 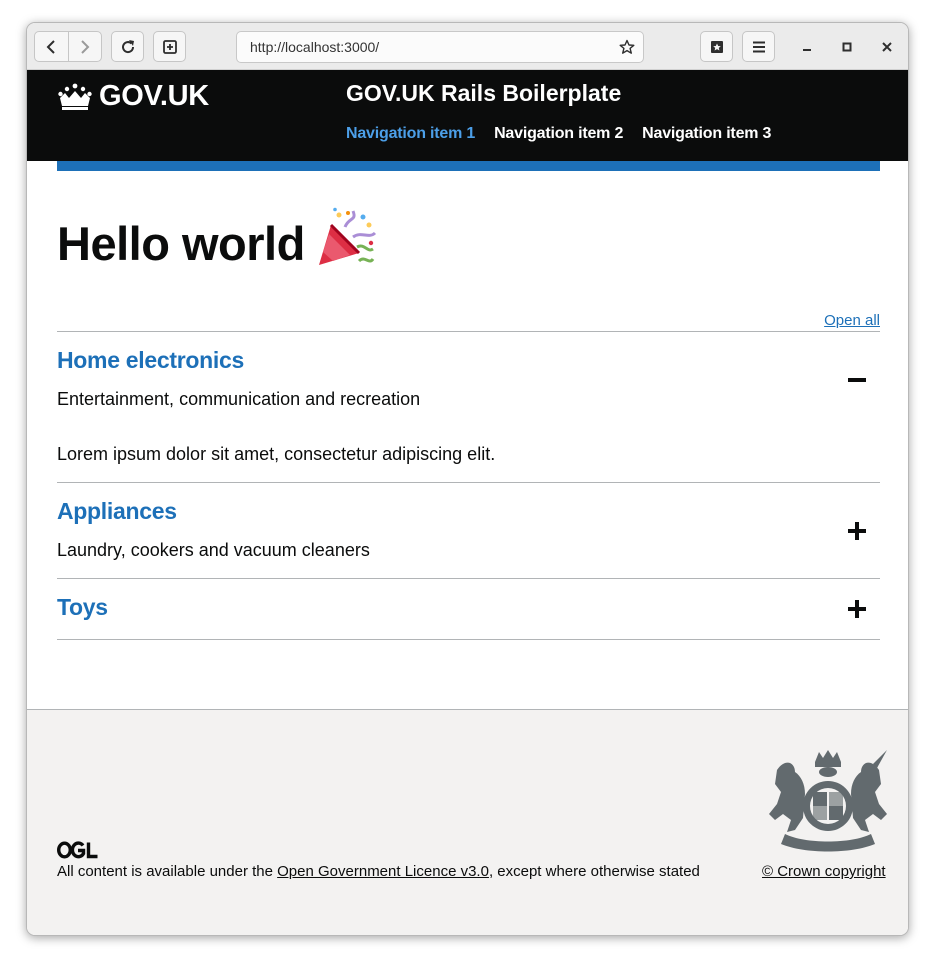 I want to click on chevron-left-icon, so click(x=51, y=46).